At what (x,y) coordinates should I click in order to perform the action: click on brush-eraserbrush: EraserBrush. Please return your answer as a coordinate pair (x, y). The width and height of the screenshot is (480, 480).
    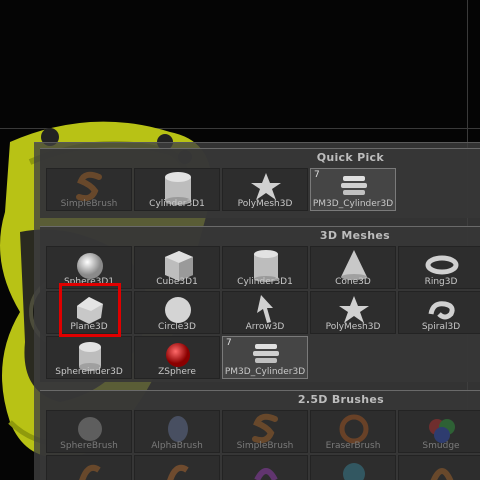
    Looking at the image, I should click on (353, 431).